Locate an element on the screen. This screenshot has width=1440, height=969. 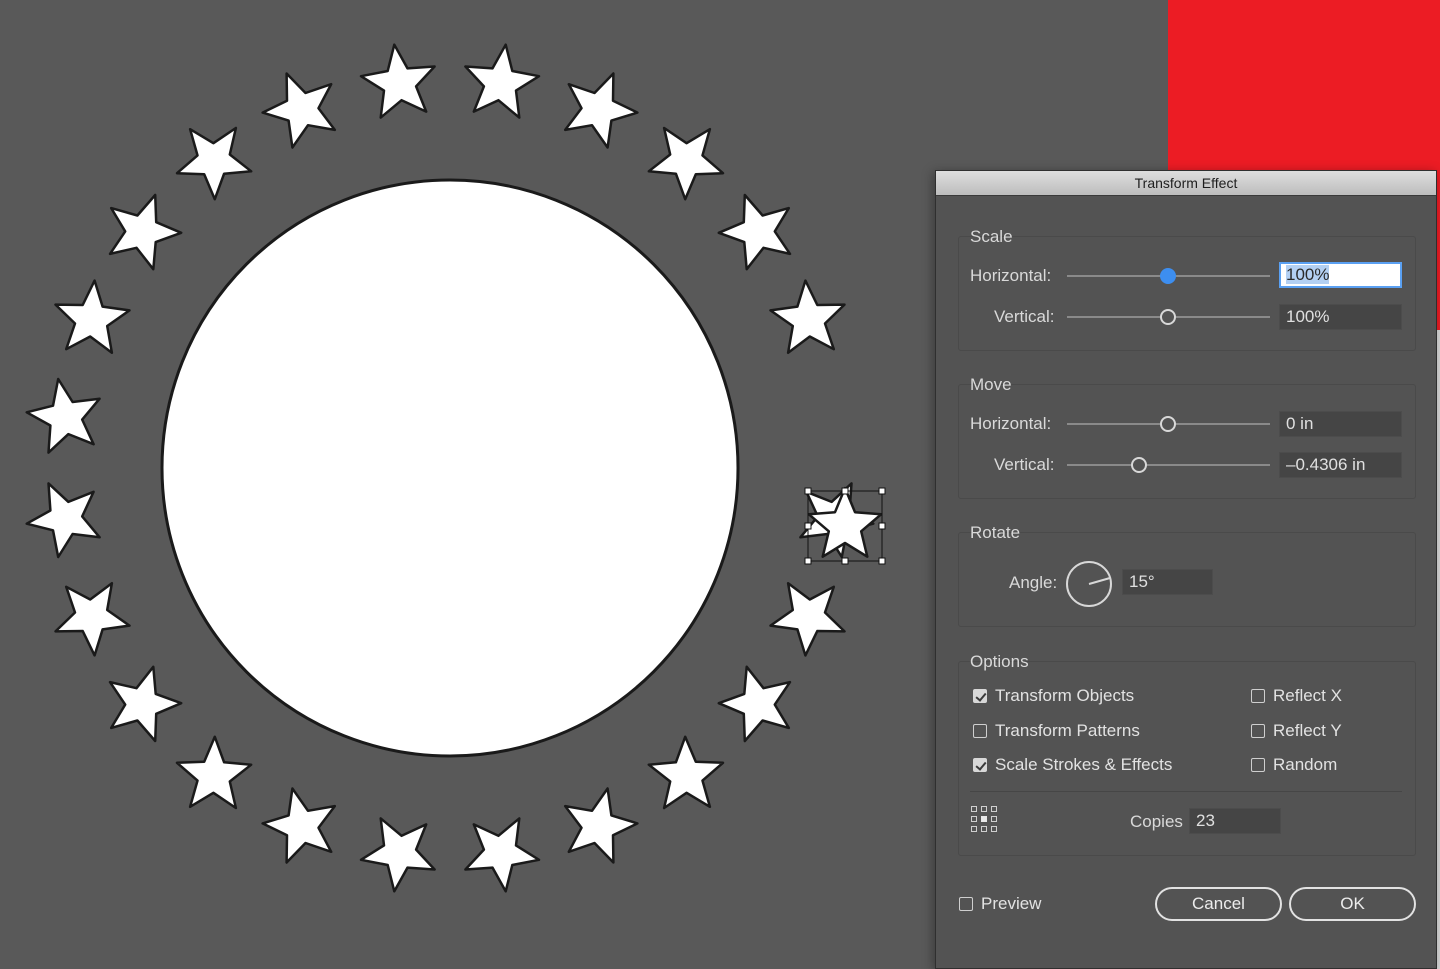
scale-group-label: Scale is located at coordinates (991, 236).